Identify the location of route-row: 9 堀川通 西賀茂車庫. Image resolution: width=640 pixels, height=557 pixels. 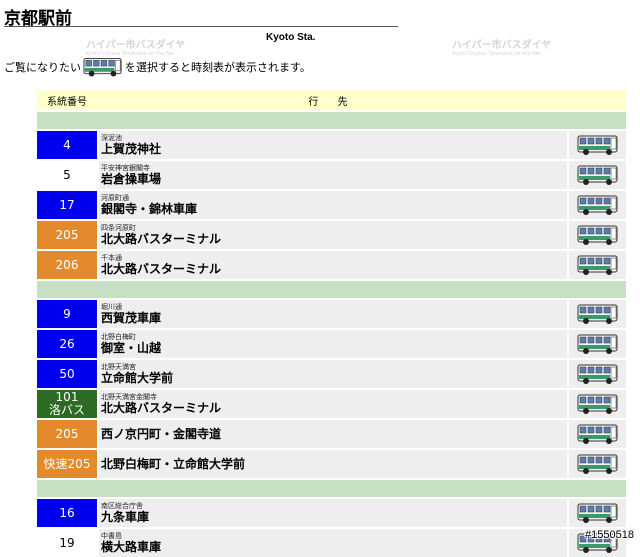
(331, 314).